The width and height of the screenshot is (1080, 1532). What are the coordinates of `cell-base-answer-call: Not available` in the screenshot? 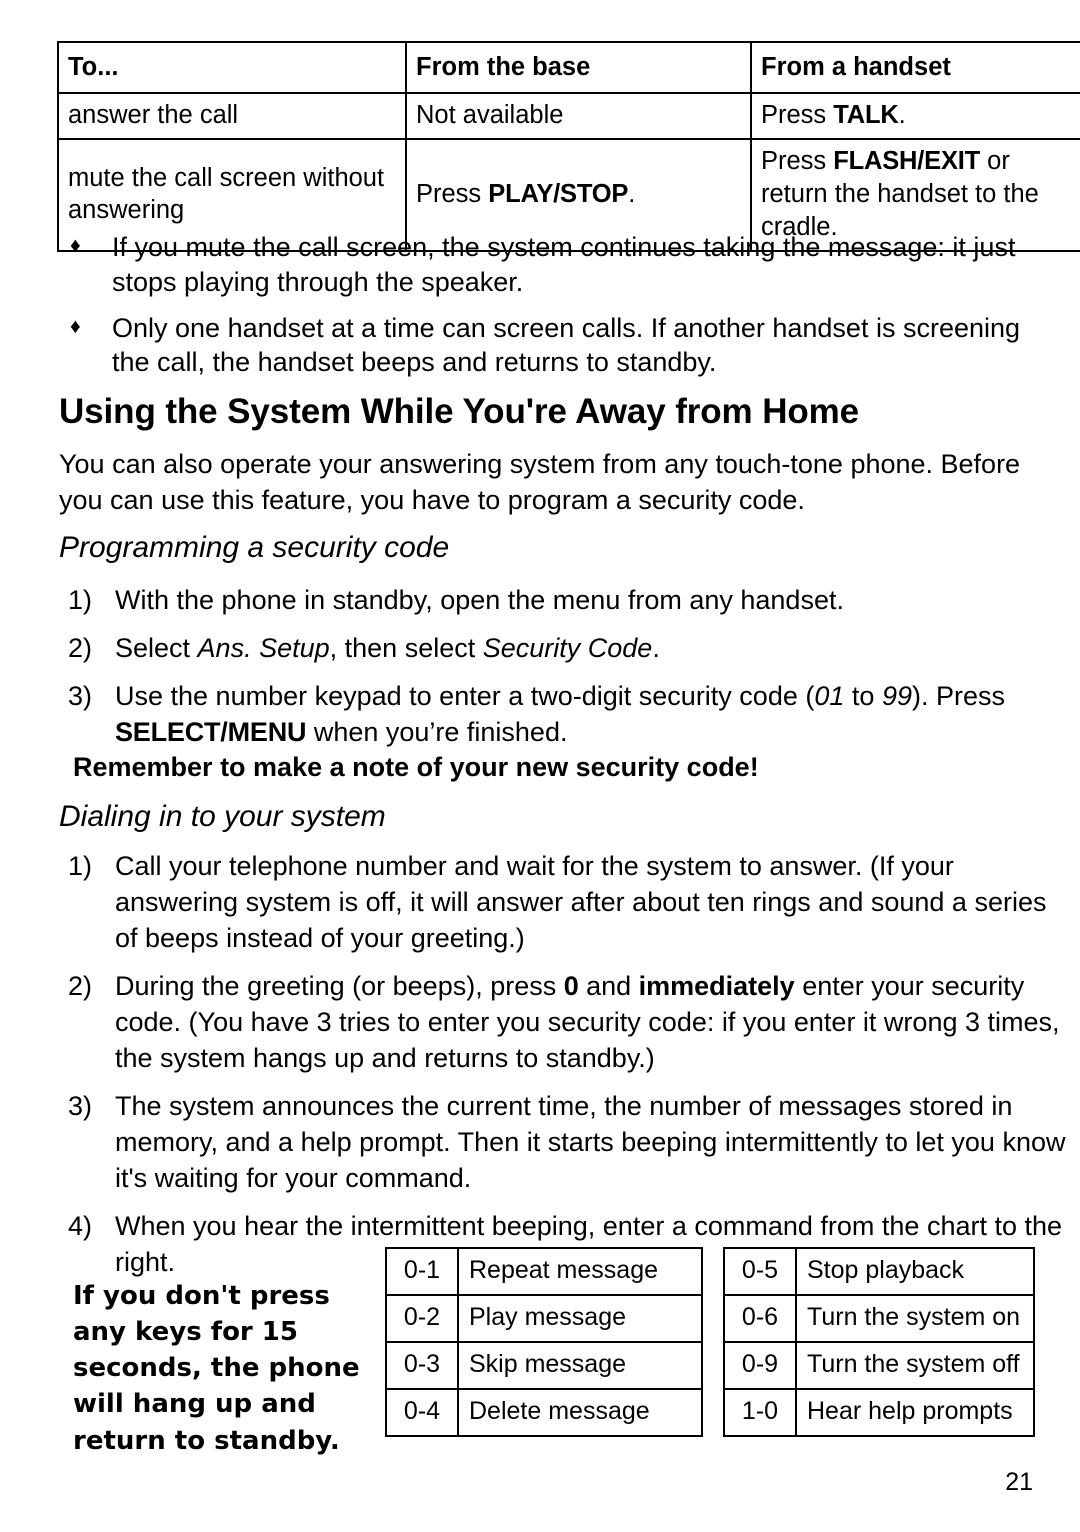 It's located at (578, 116).